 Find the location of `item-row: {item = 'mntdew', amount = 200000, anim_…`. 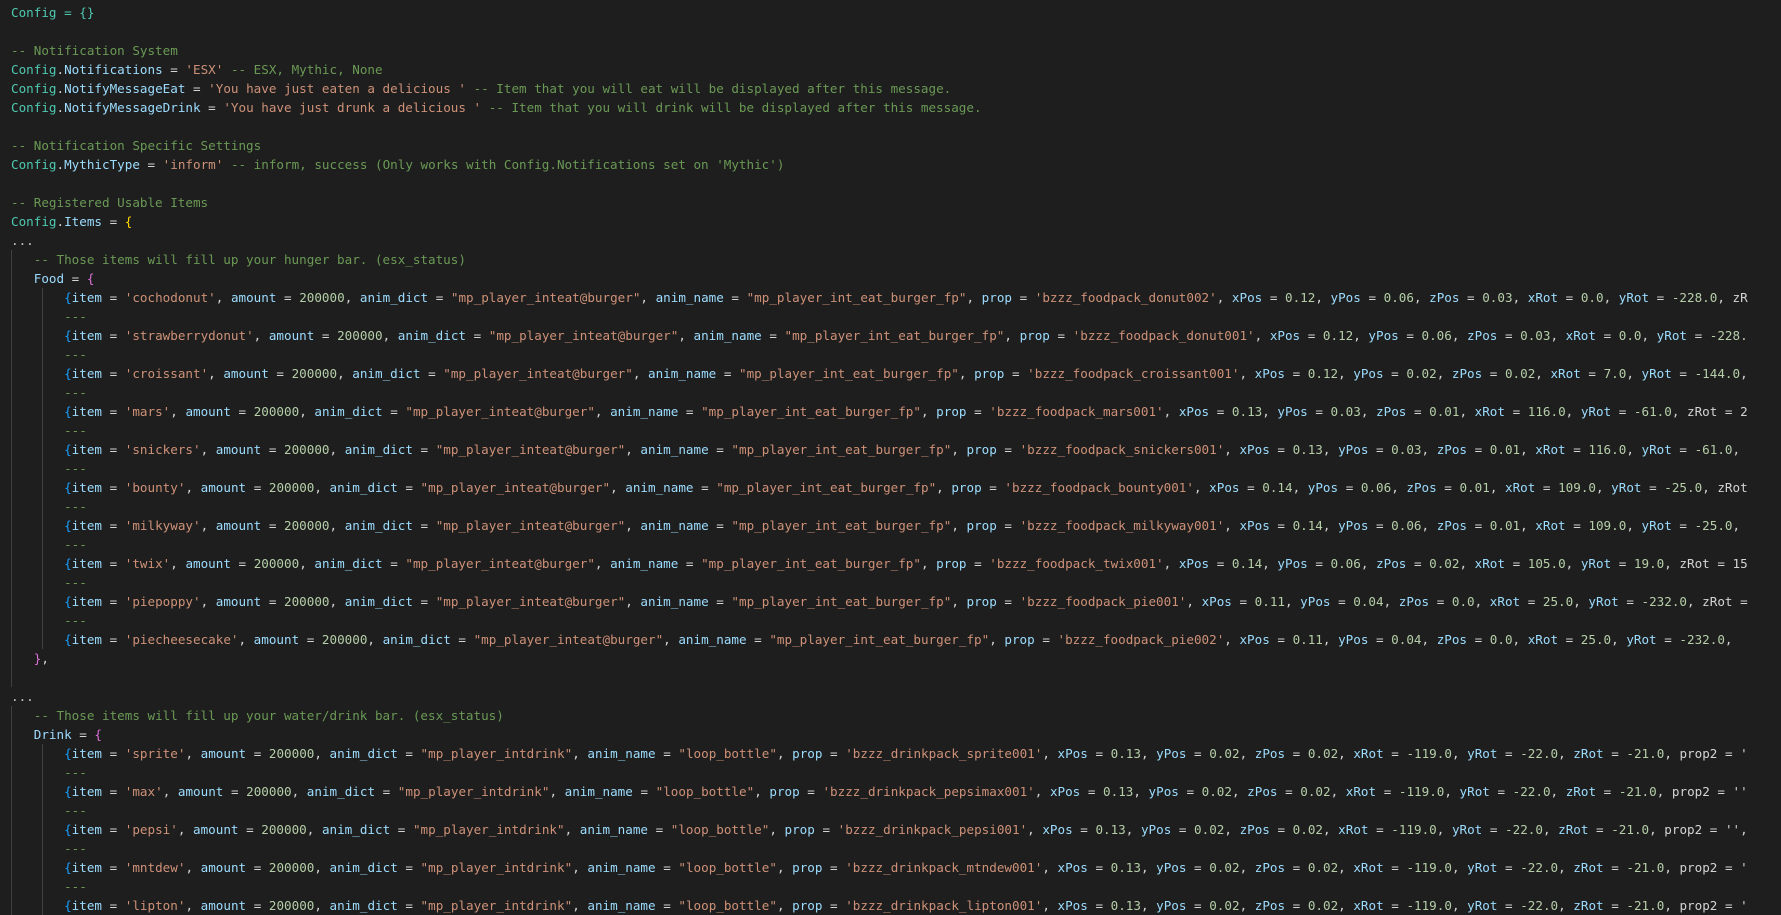

item-row: {item = 'mntdew', amount = 200000, anim_… is located at coordinates (890, 867).